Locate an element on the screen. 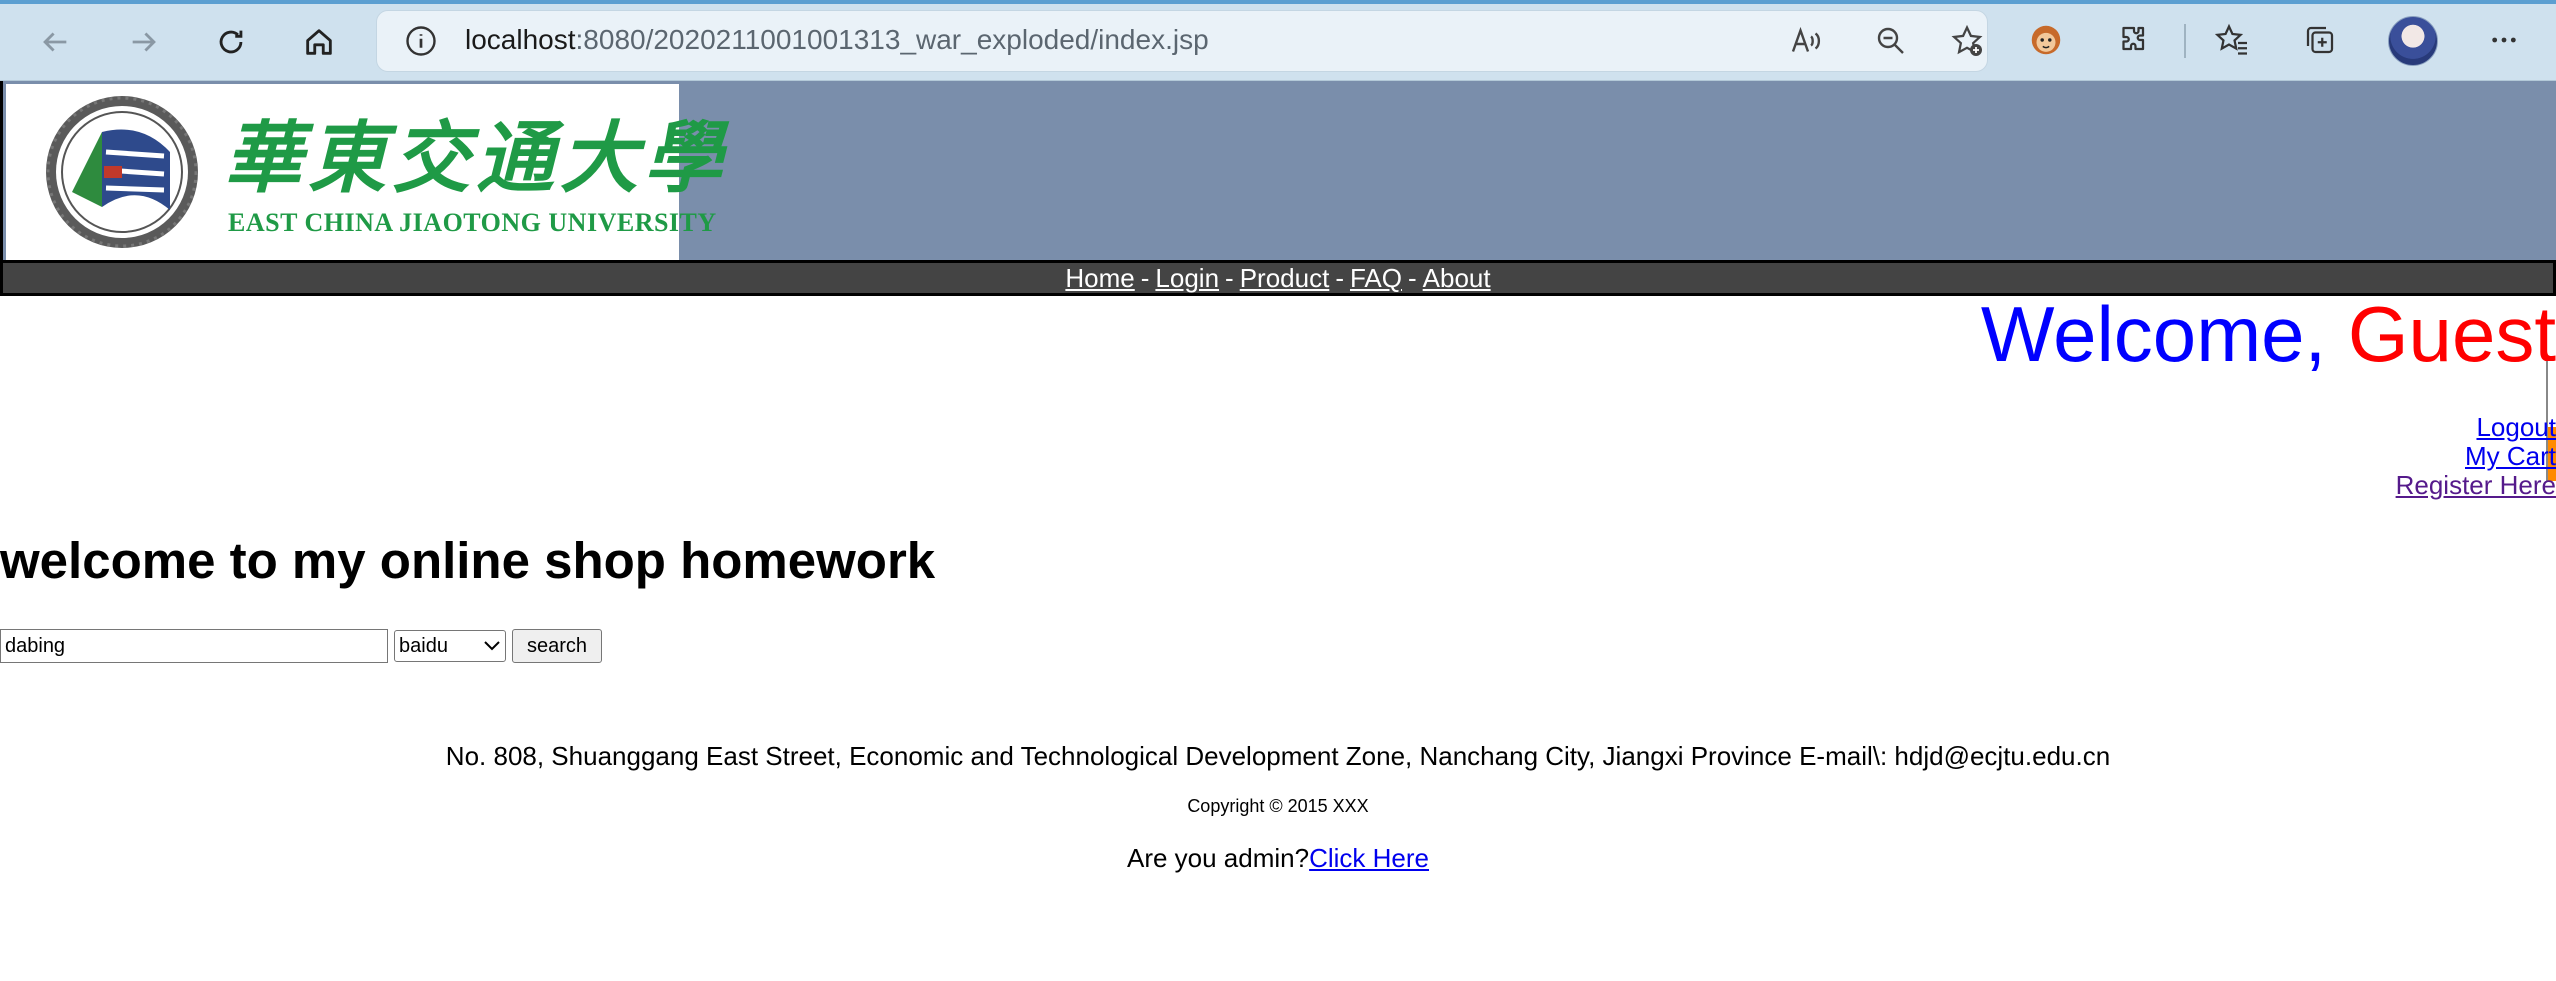  search-engine-select: baidu is located at coordinates (450, 646).